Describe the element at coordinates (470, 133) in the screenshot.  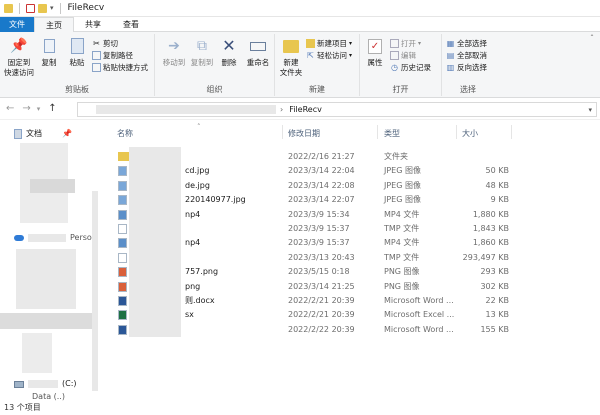
I see `column-size-header: 大小` at that location.